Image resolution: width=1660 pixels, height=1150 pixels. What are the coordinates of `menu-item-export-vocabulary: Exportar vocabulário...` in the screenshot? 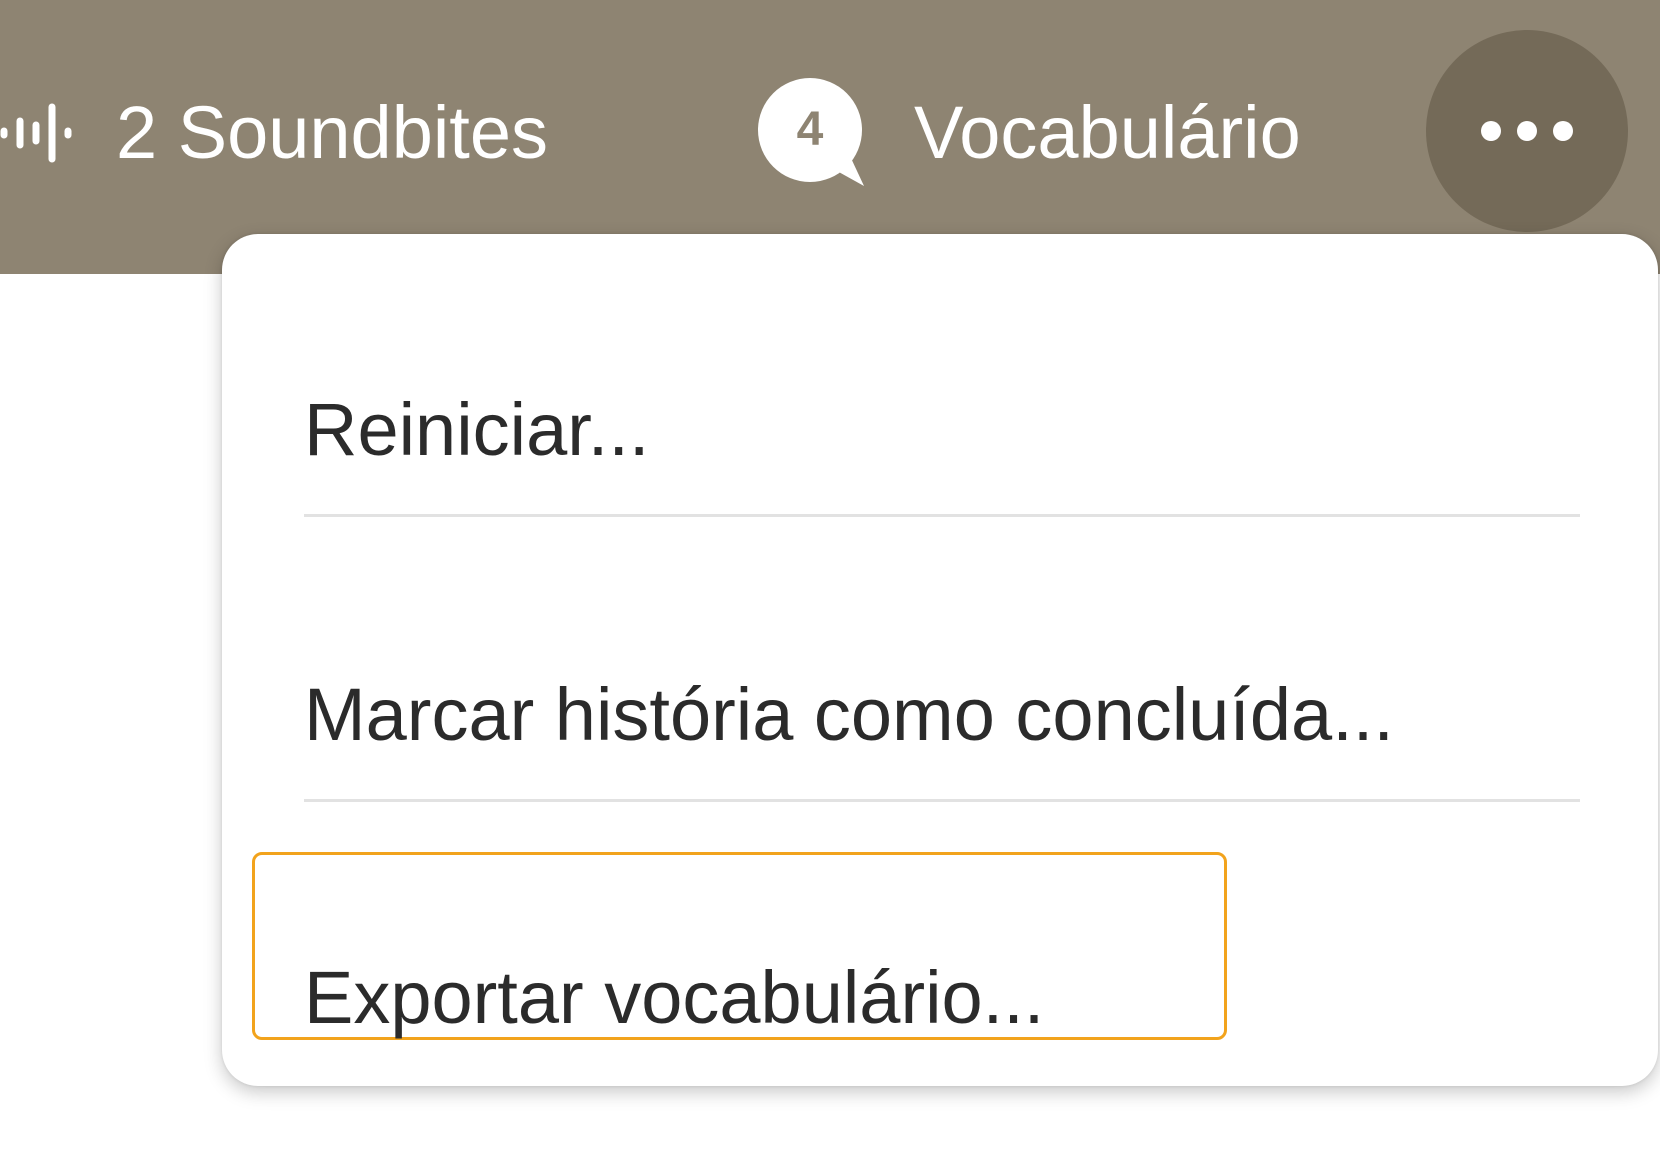 It's located at (674, 997).